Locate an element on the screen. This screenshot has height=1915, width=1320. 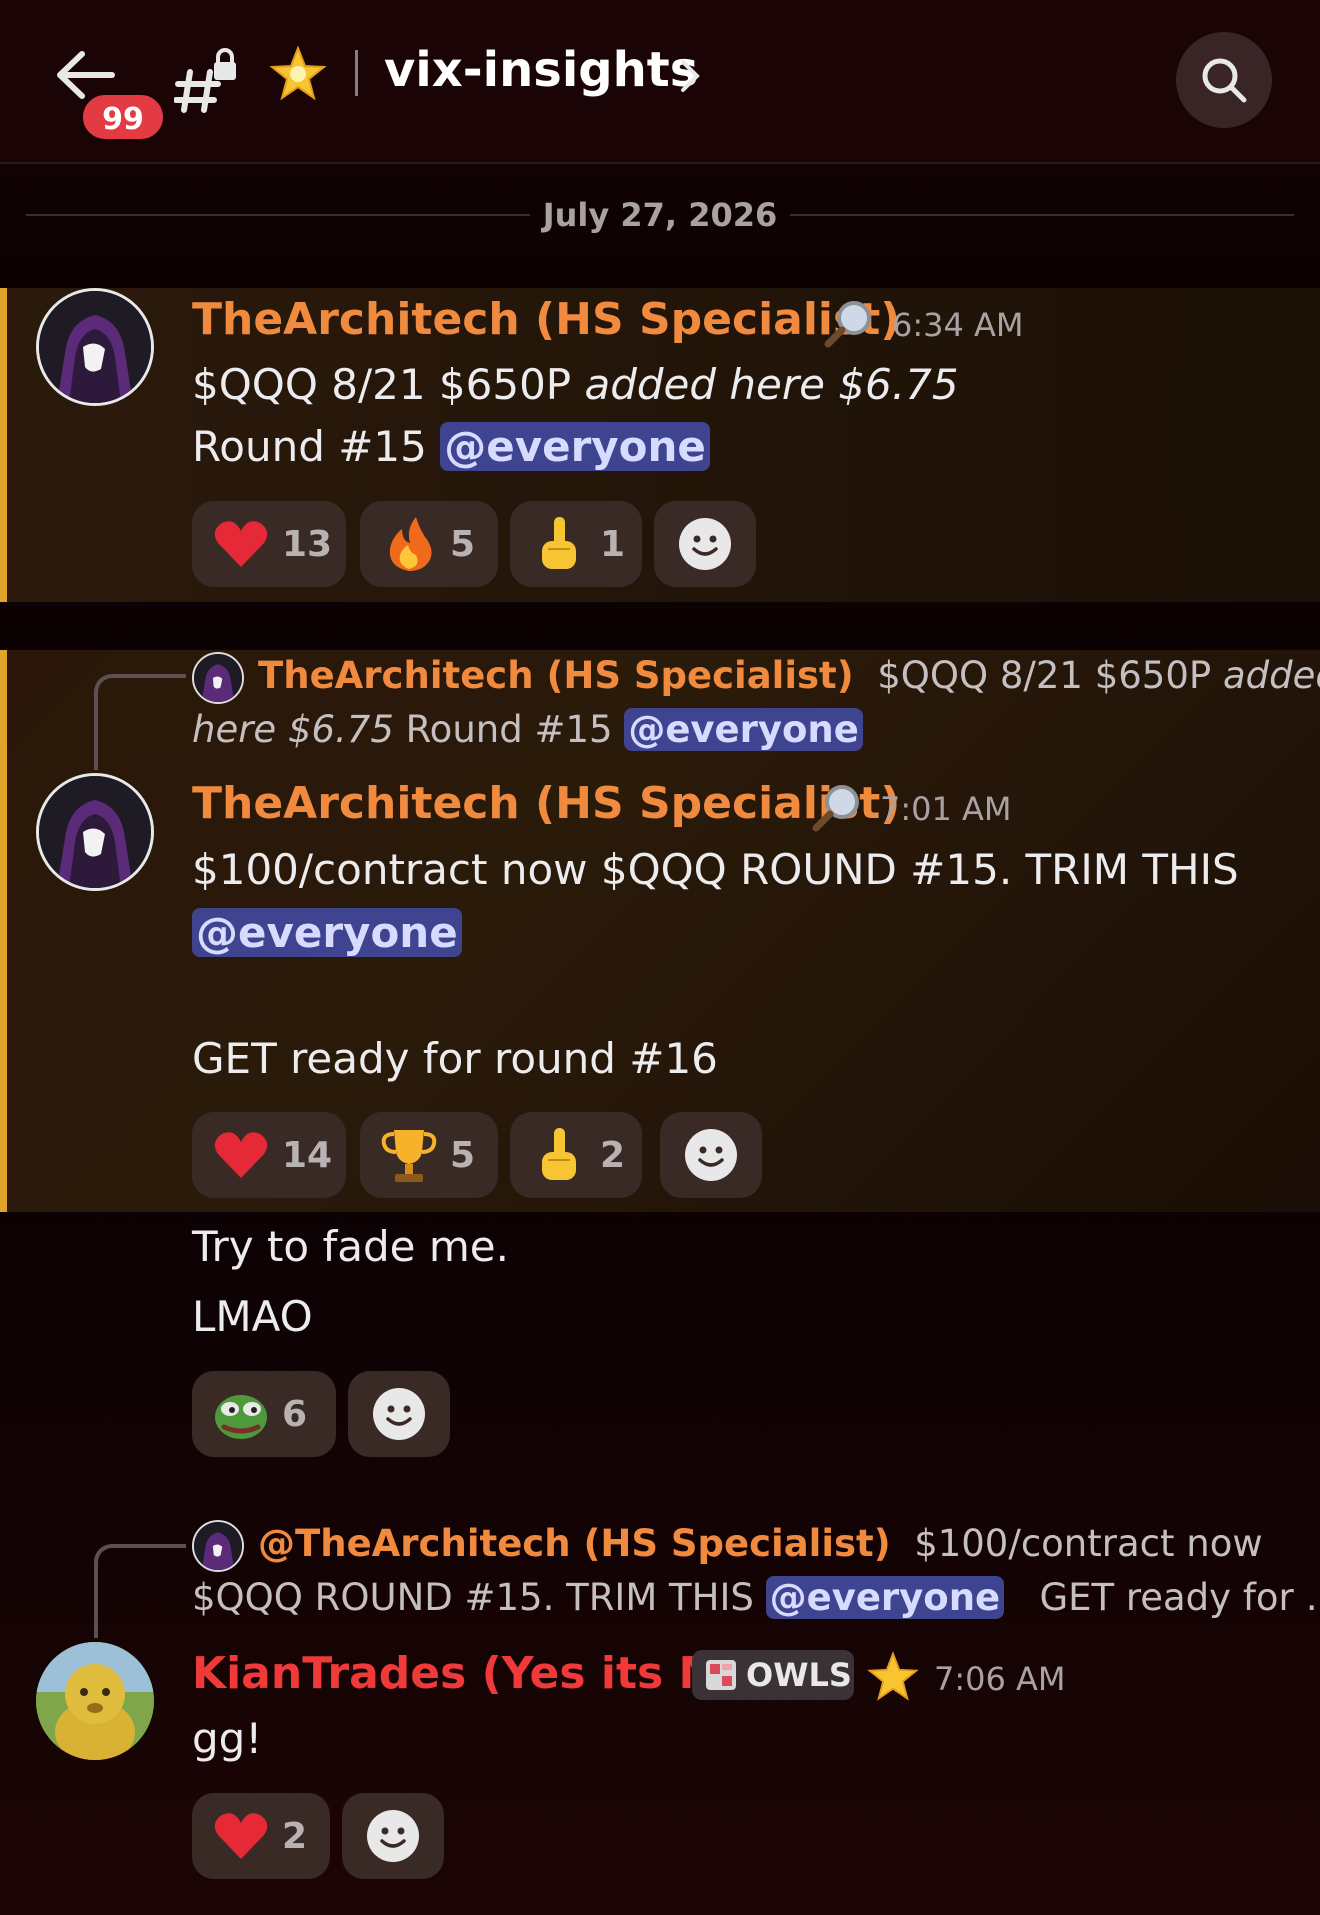
reaction-trophy: 5 is located at coordinates (429, 1155).